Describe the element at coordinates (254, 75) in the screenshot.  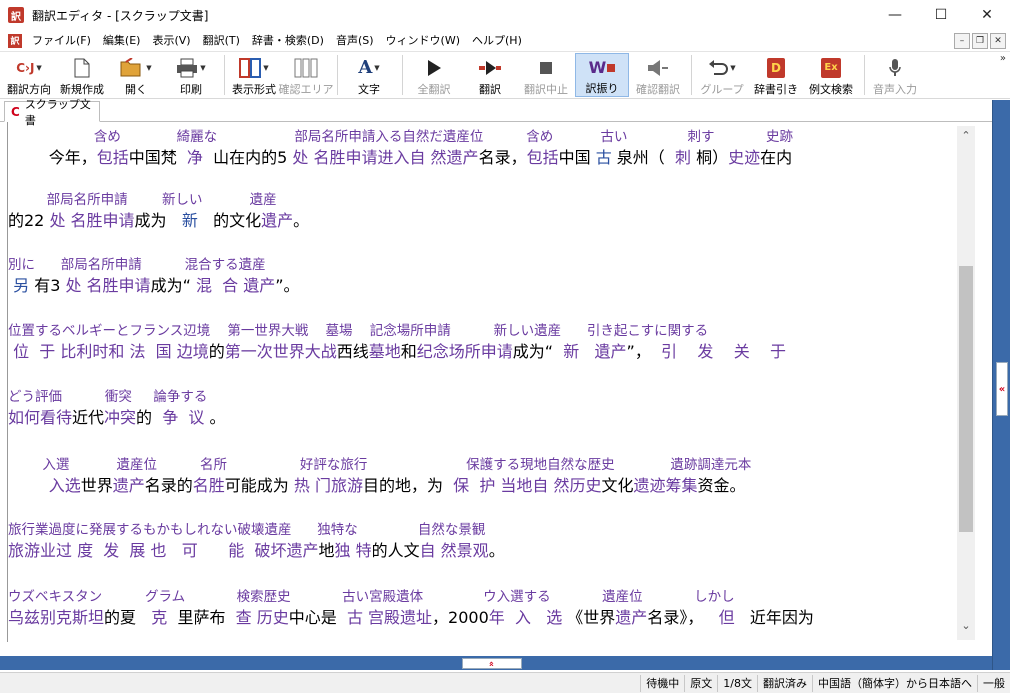
I see `view-format-button: ▼ 表示形式` at that location.